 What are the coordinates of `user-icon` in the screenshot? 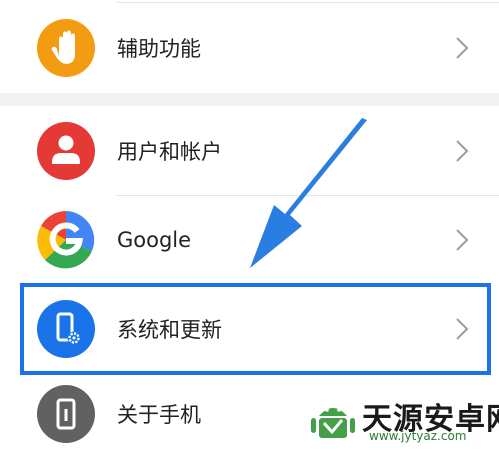 It's located at (66, 151).